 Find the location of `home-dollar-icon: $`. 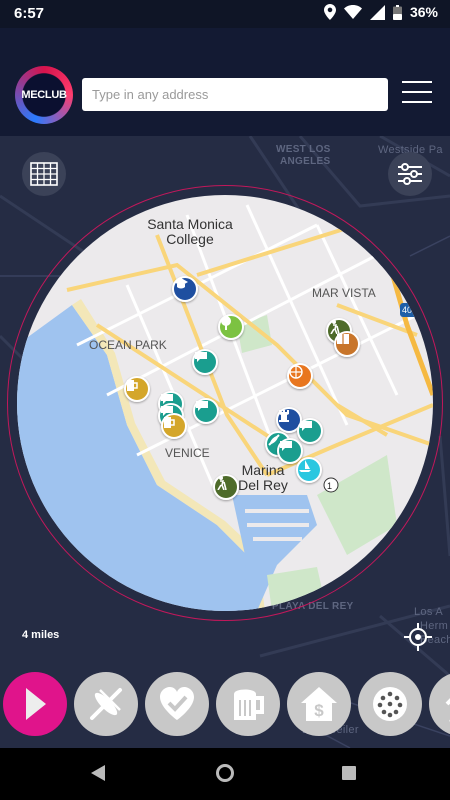

home-dollar-icon: $ is located at coordinates (319, 704).